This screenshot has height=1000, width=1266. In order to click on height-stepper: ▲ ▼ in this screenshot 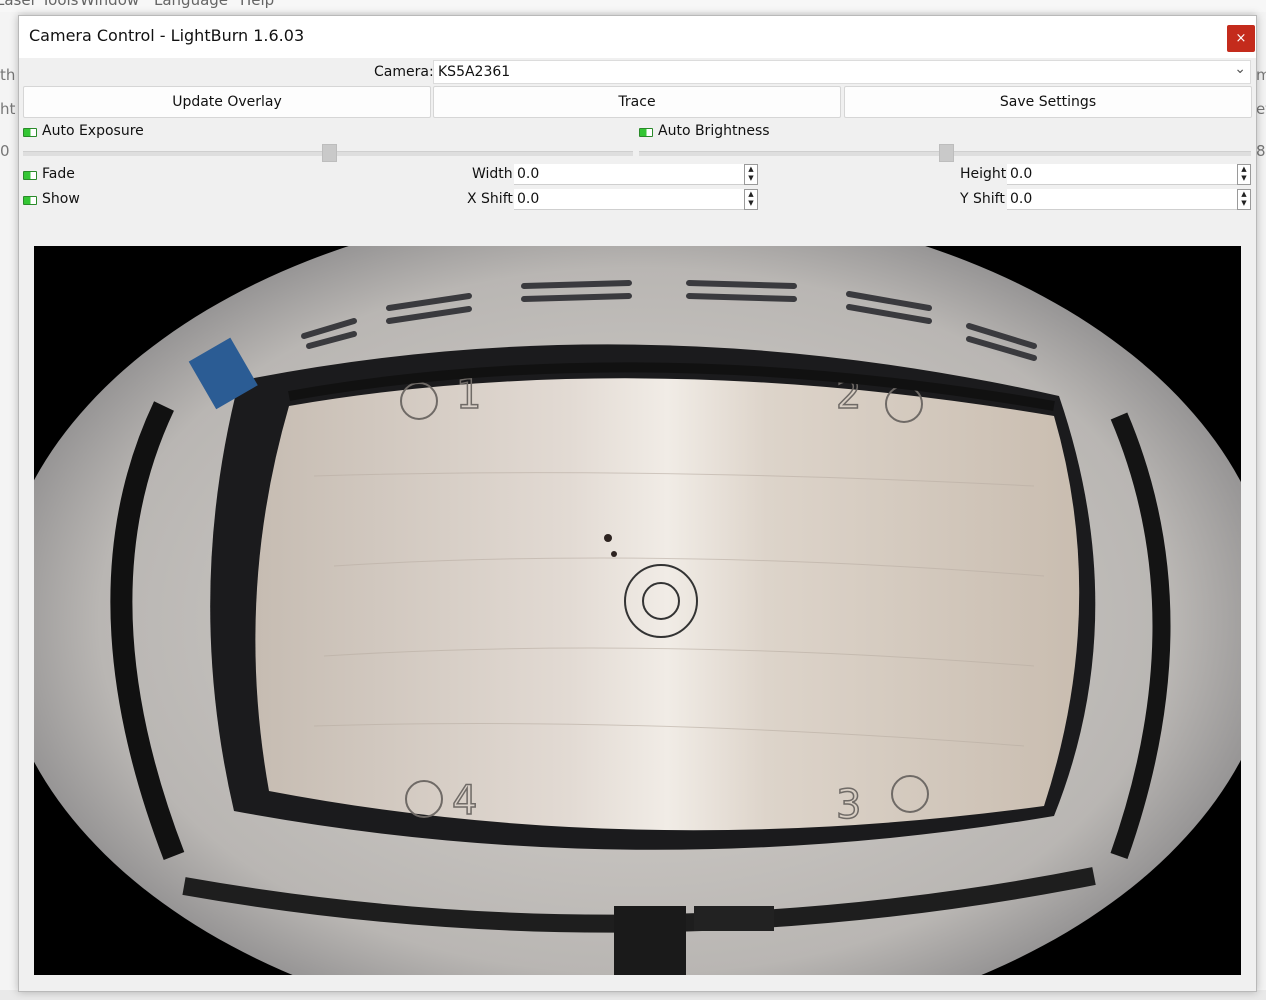, I will do `click(1244, 174)`.